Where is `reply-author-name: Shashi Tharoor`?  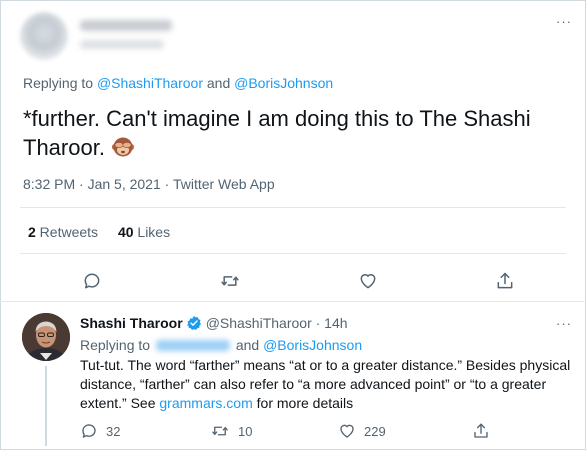
reply-author-name: Shashi Tharoor is located at coordinates (131, 323).